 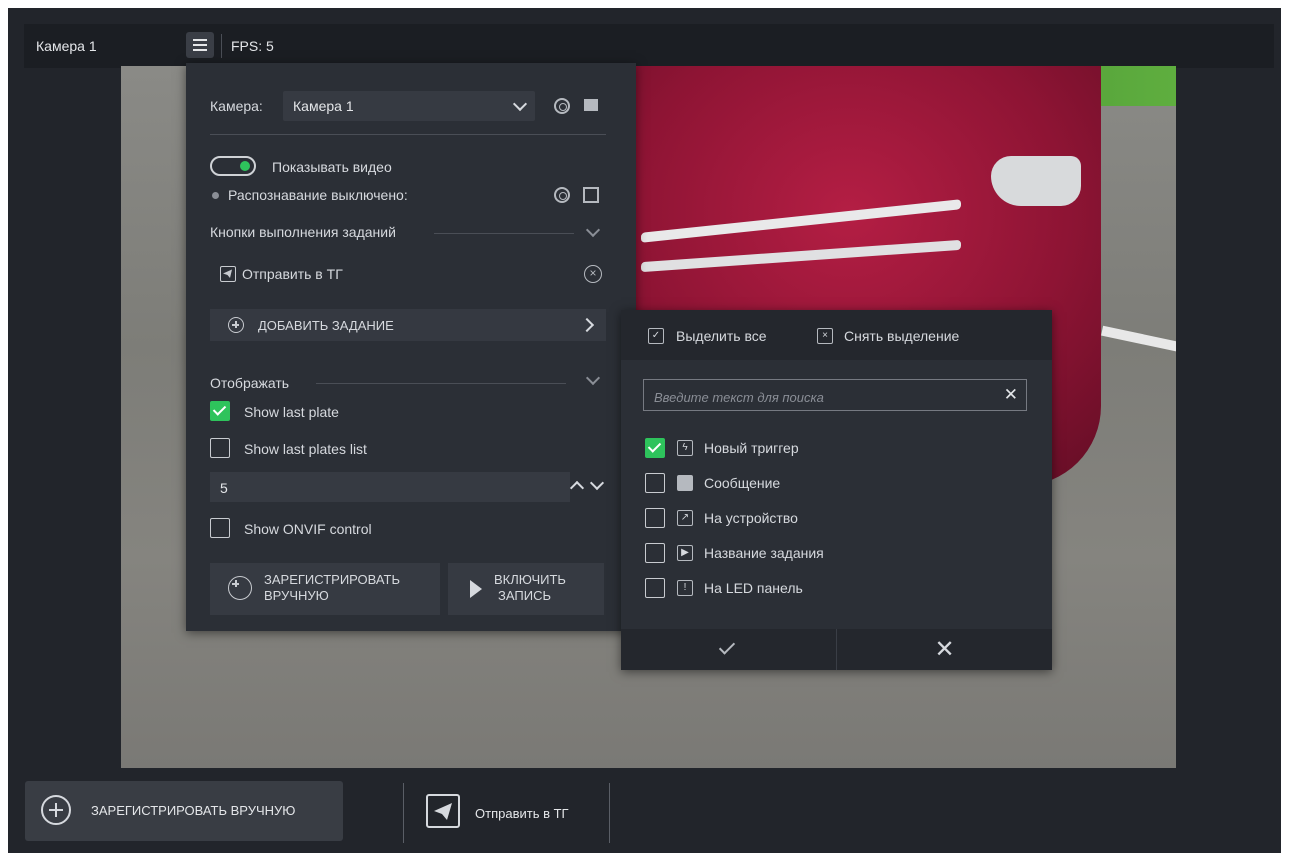 What do you see at coordinates (215, 195) in the screenshot?
I see `status-dot` at bounding box center [215, 195].